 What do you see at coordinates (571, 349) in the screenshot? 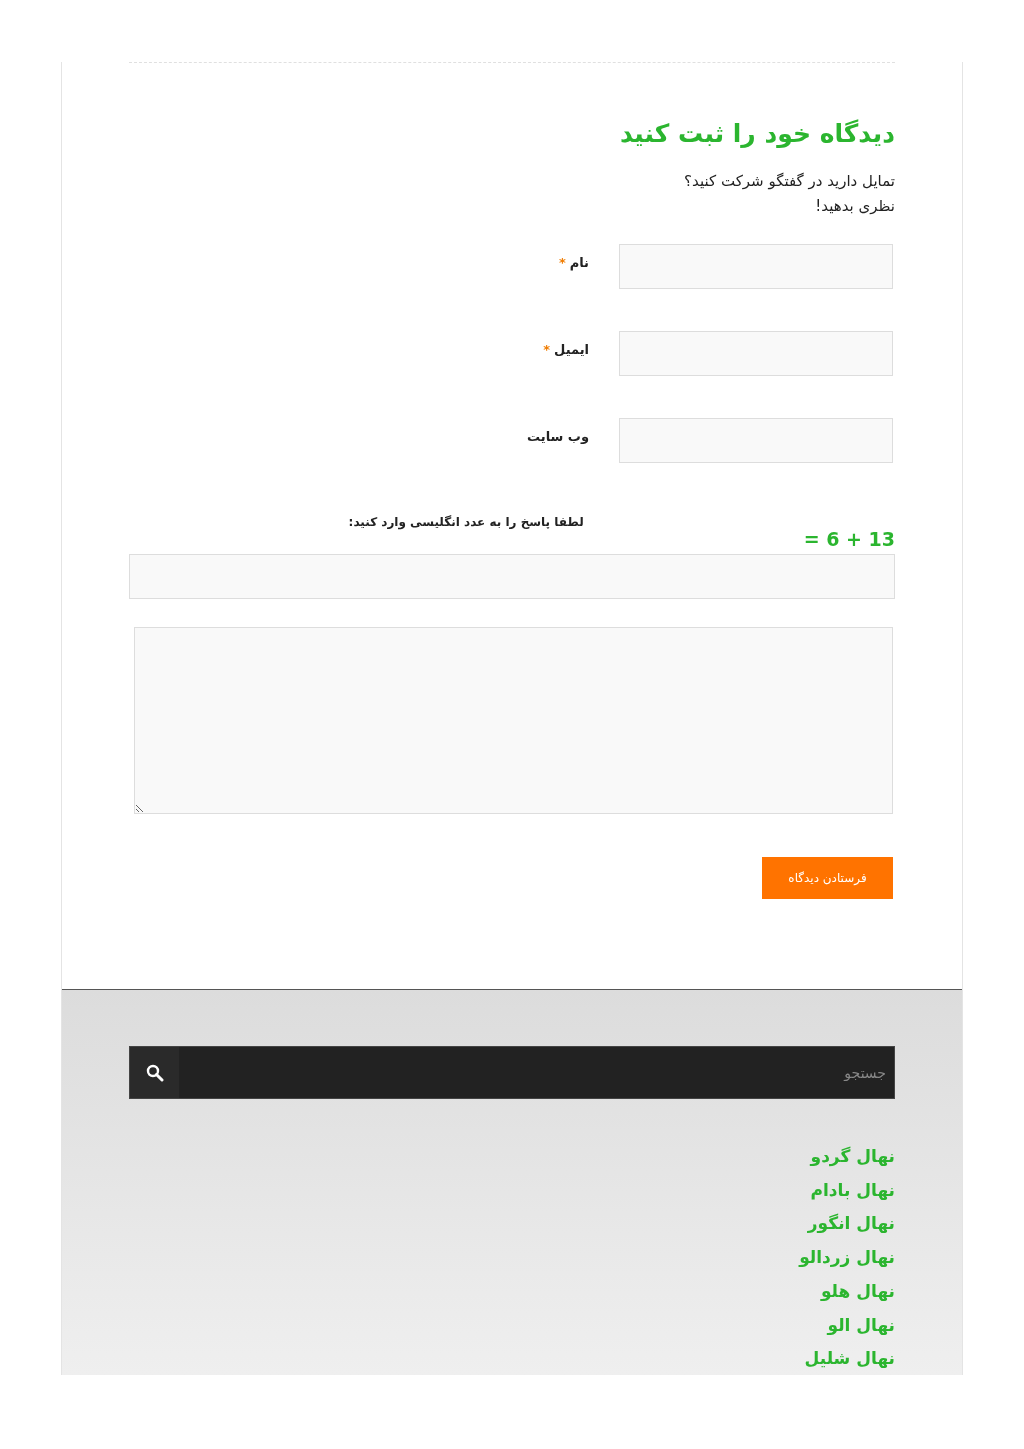
I see `field-label: ایمیل` at bounding box center [571, 349].